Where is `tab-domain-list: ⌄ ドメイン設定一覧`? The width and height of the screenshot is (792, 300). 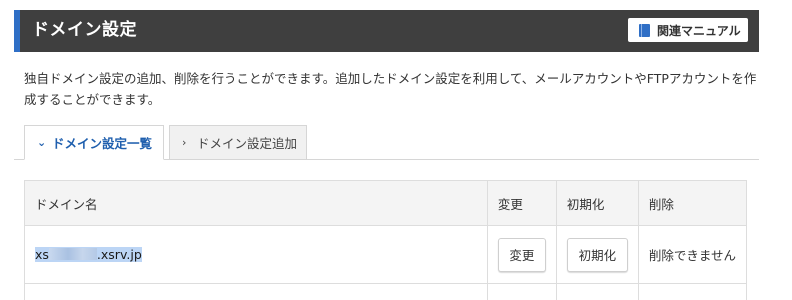 tab-domain-list: ⌄ ドメイン設定一覧 is located at coordinates (94, 142).